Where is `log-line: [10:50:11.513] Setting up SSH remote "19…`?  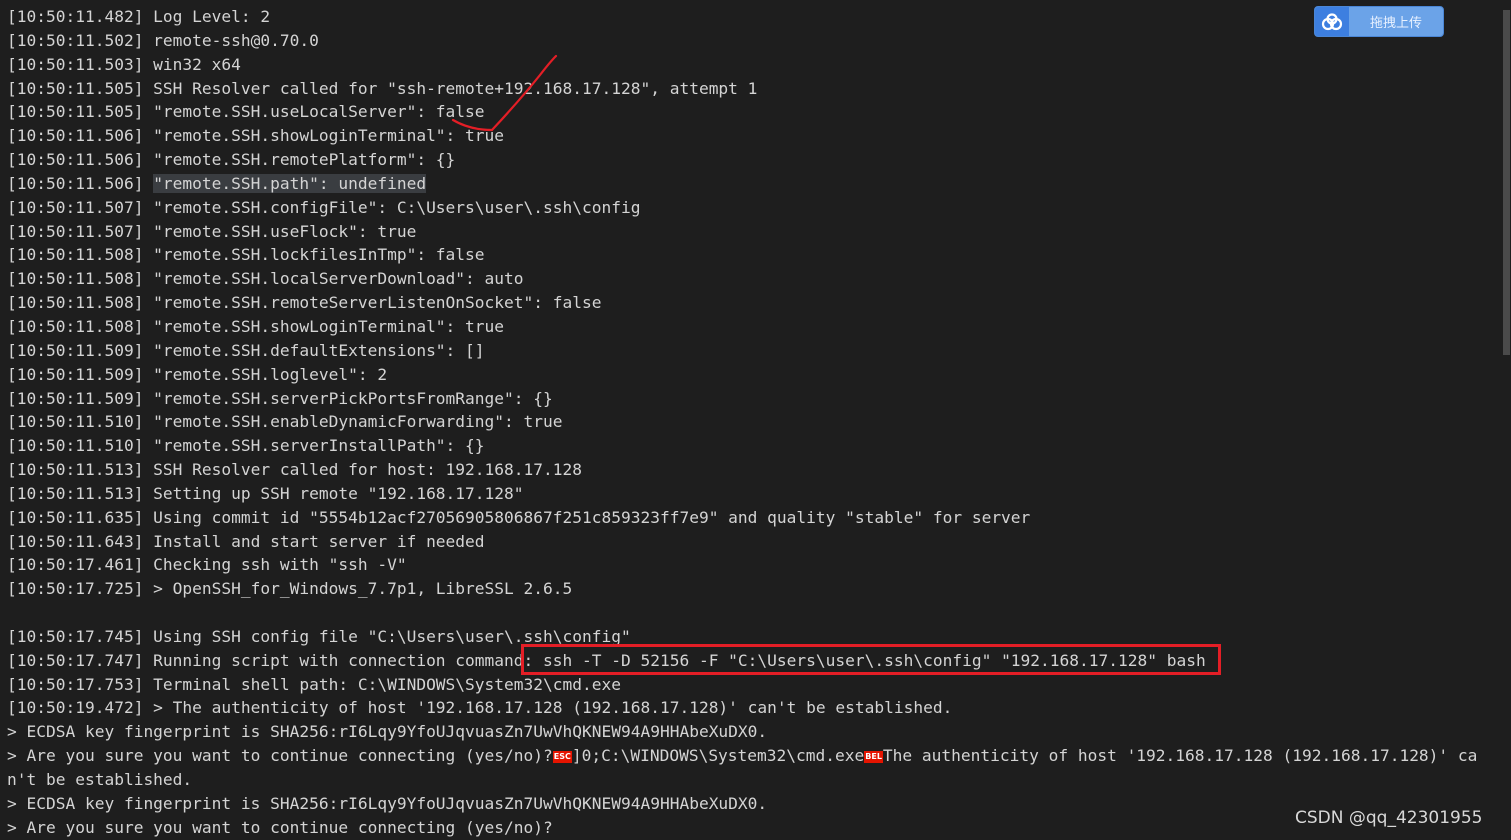
log-line: [10:50:11.513] Setting up SSH remote "19… is located at coordinates (265, 493).